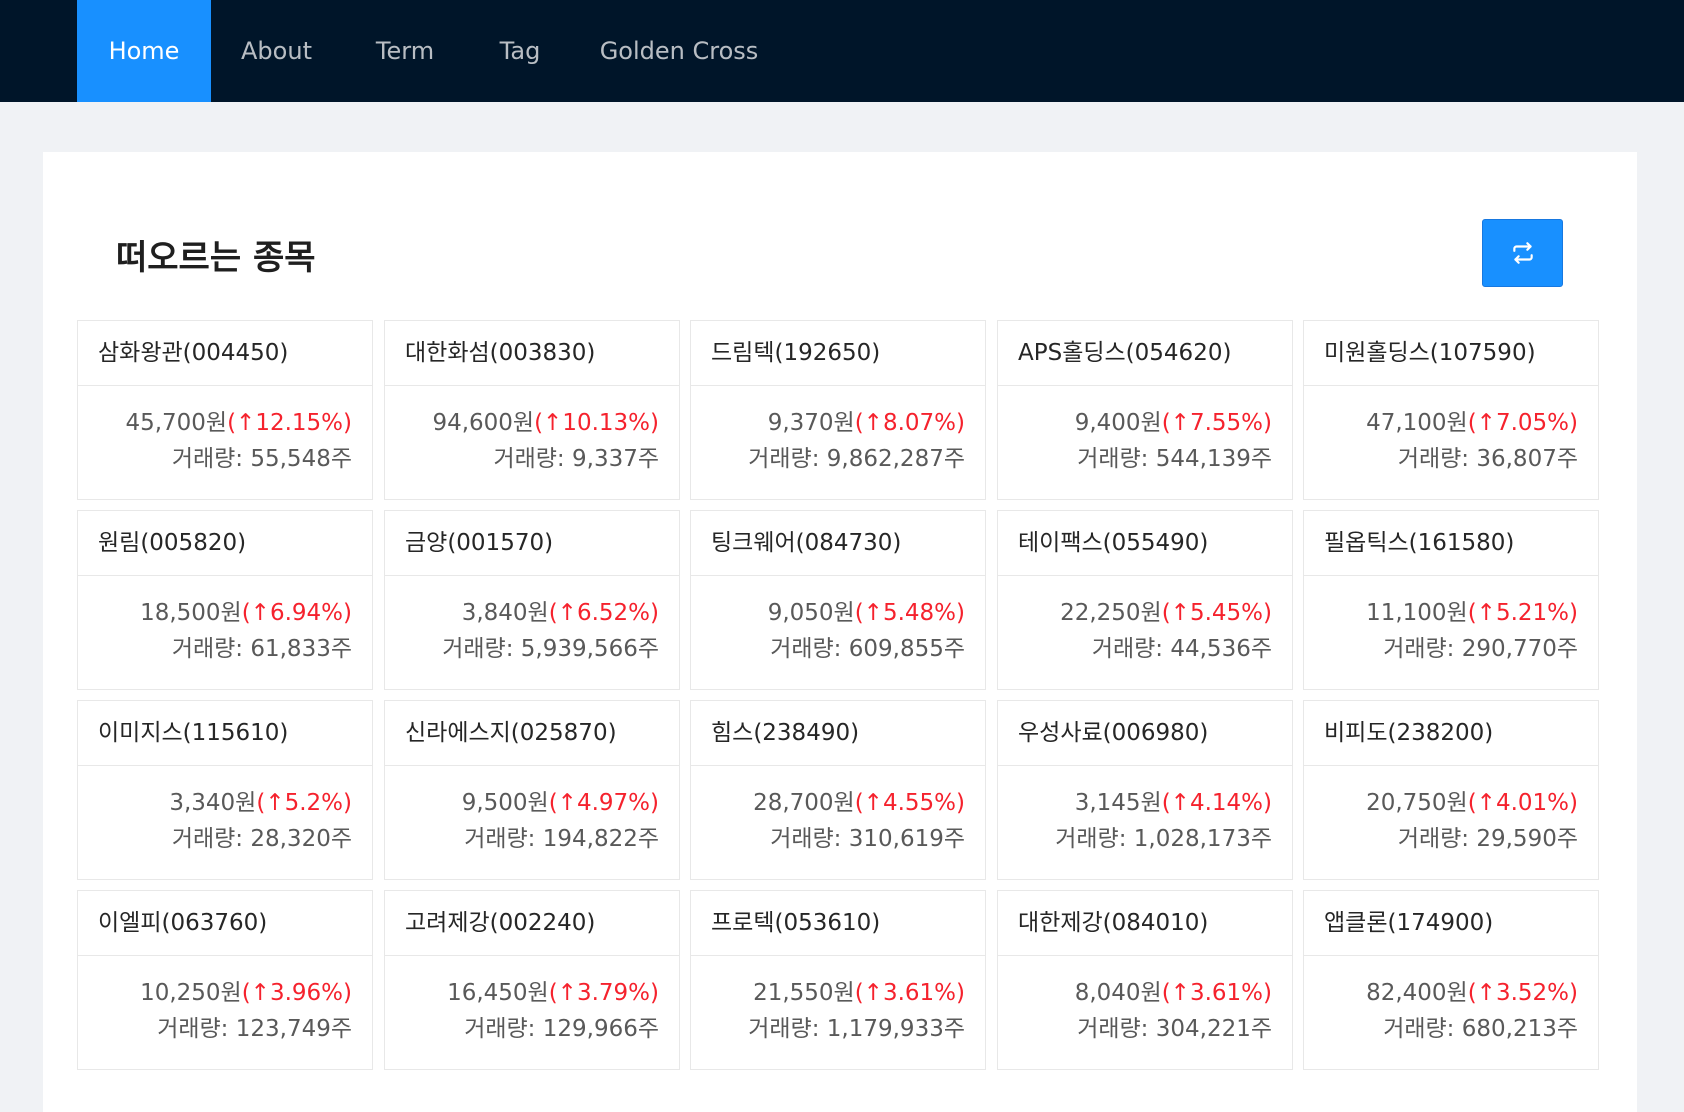 This screenshot has height=1112, width=1684. I want to click on stock-name: 금양(001570), so click(532, 543).